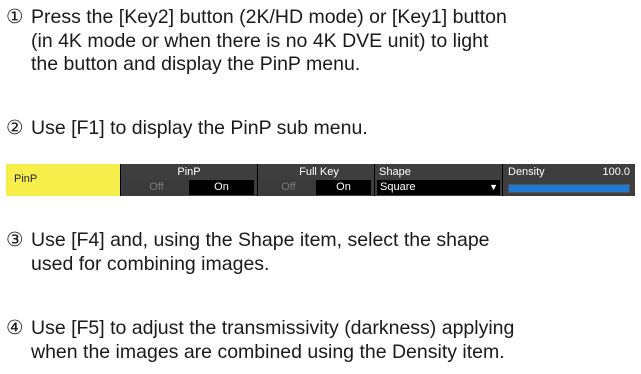  Describe the element at coordinates (221, 187) in the screenshot. I see `pinp-on-option: On` at that location.